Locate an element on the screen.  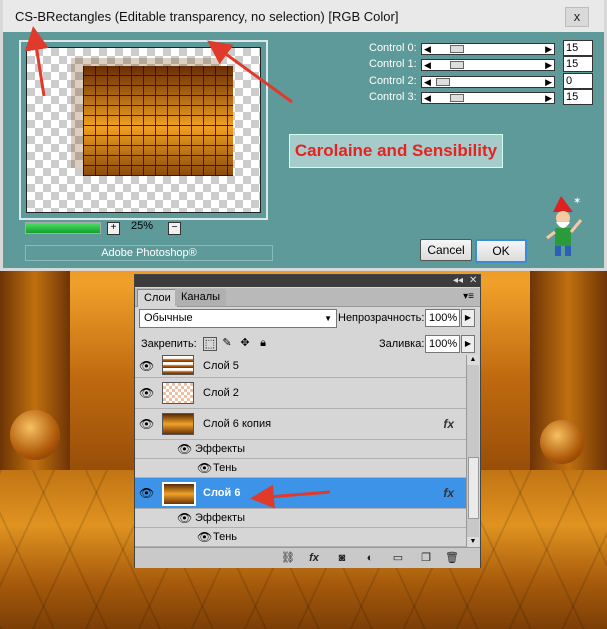
layer-row-layer5: 👁︎ Слой 5 is located at coordinates (300, 366).